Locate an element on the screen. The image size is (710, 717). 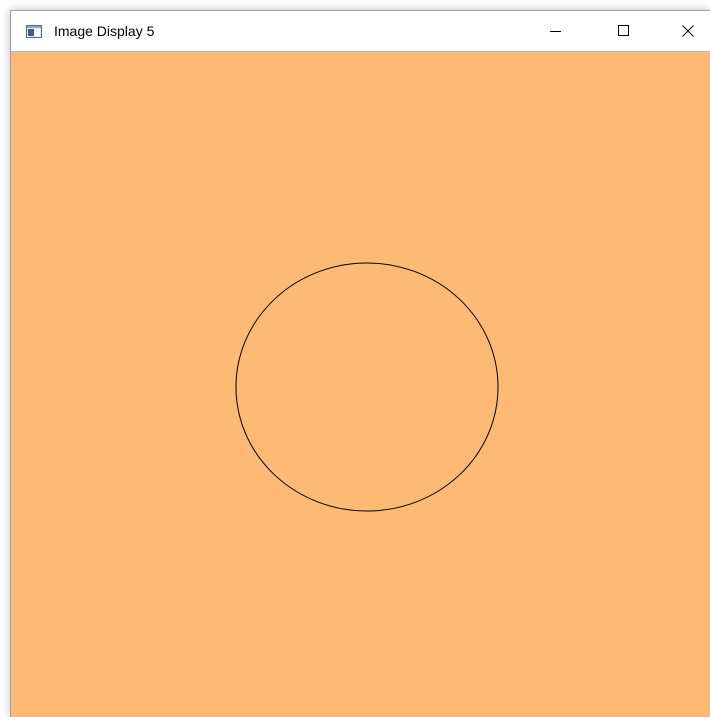
maximize-button is located at coordinates (624, 31).